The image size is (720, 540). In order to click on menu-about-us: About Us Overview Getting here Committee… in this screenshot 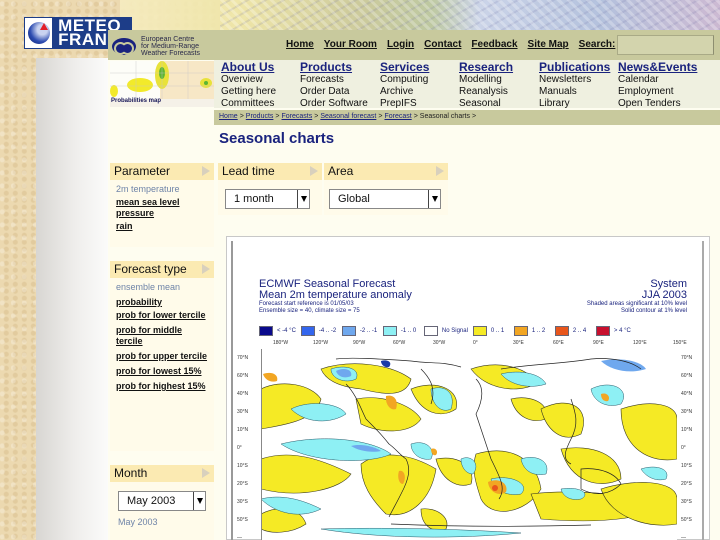, I will do `click(248, 85)`.